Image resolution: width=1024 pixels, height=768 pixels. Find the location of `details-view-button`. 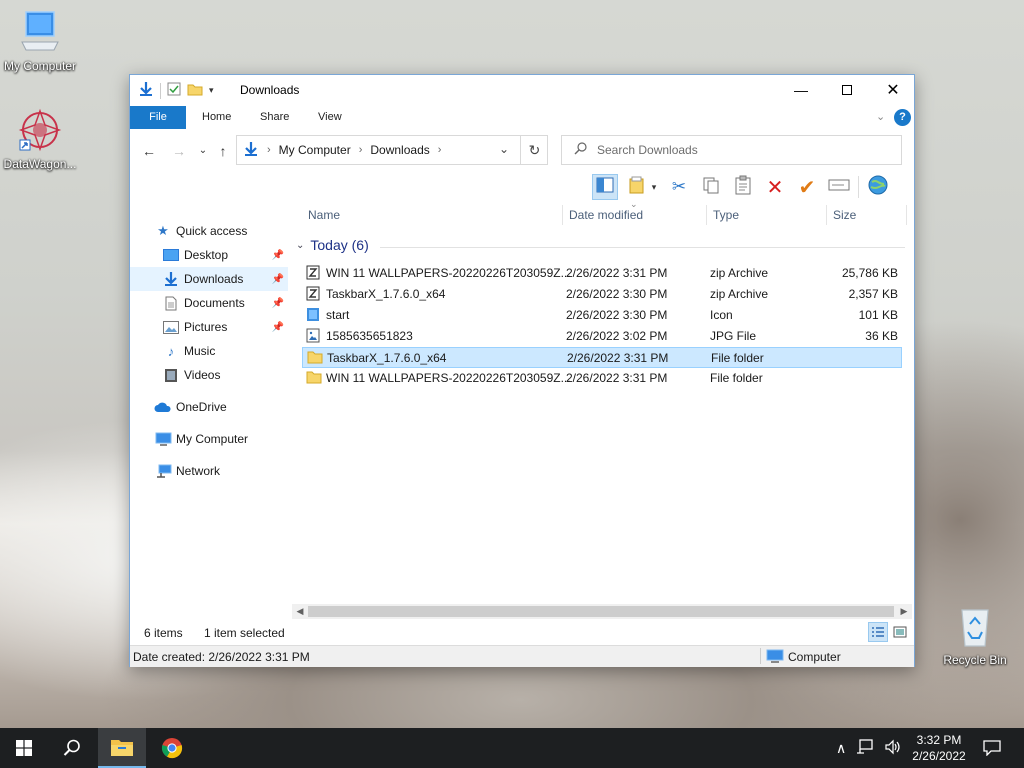

details-view-button is located at coordinates (878, 632).